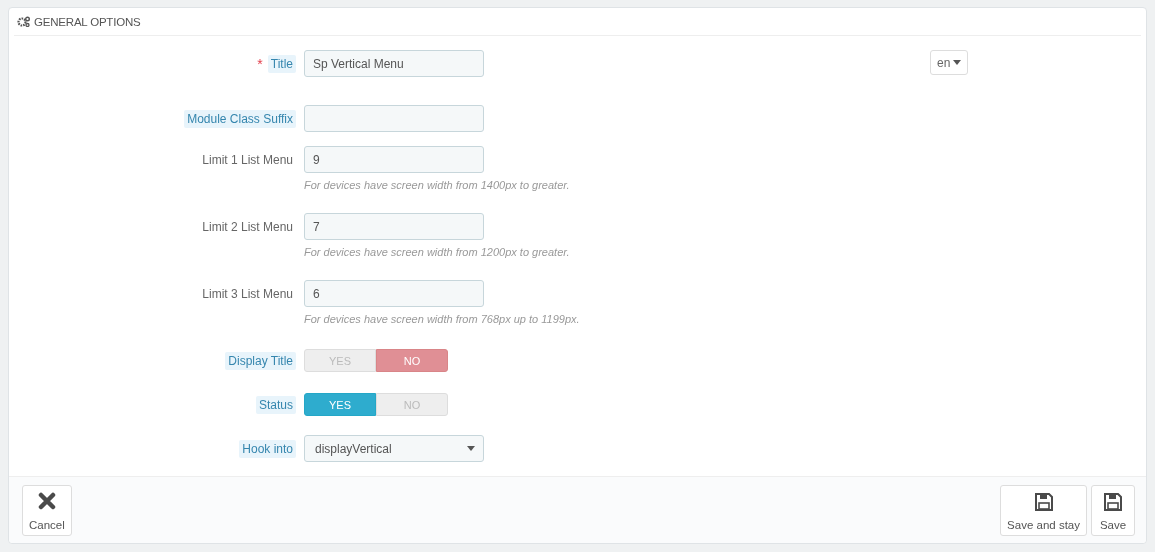 This screenshot has height=552, width=1155. What do you see at coordinates (394, 63) in the screenshot?
I see `text-field: Sp Vertical Menu` at bounding box center [394, 63].